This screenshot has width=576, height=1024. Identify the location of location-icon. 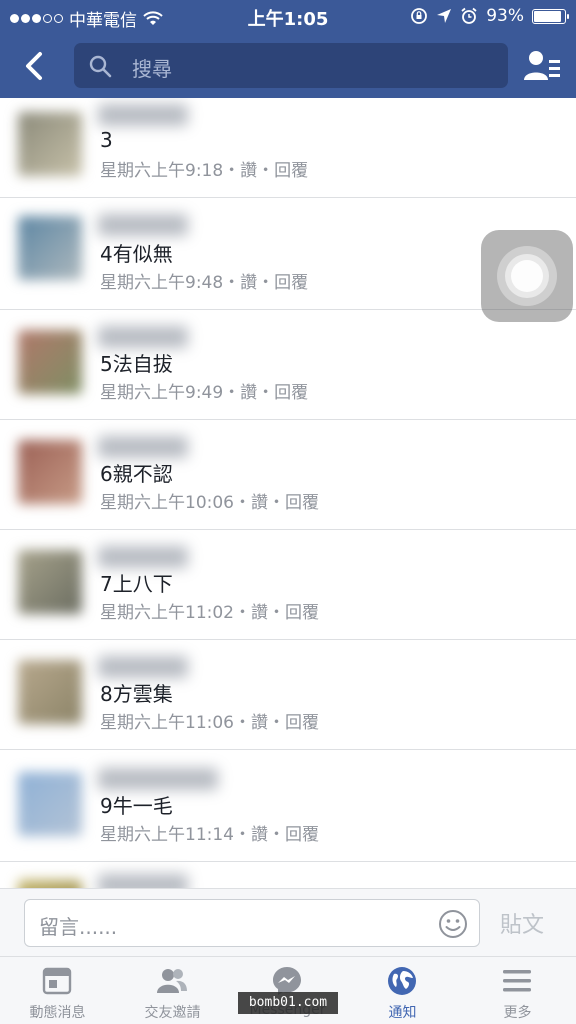
(444, 16).